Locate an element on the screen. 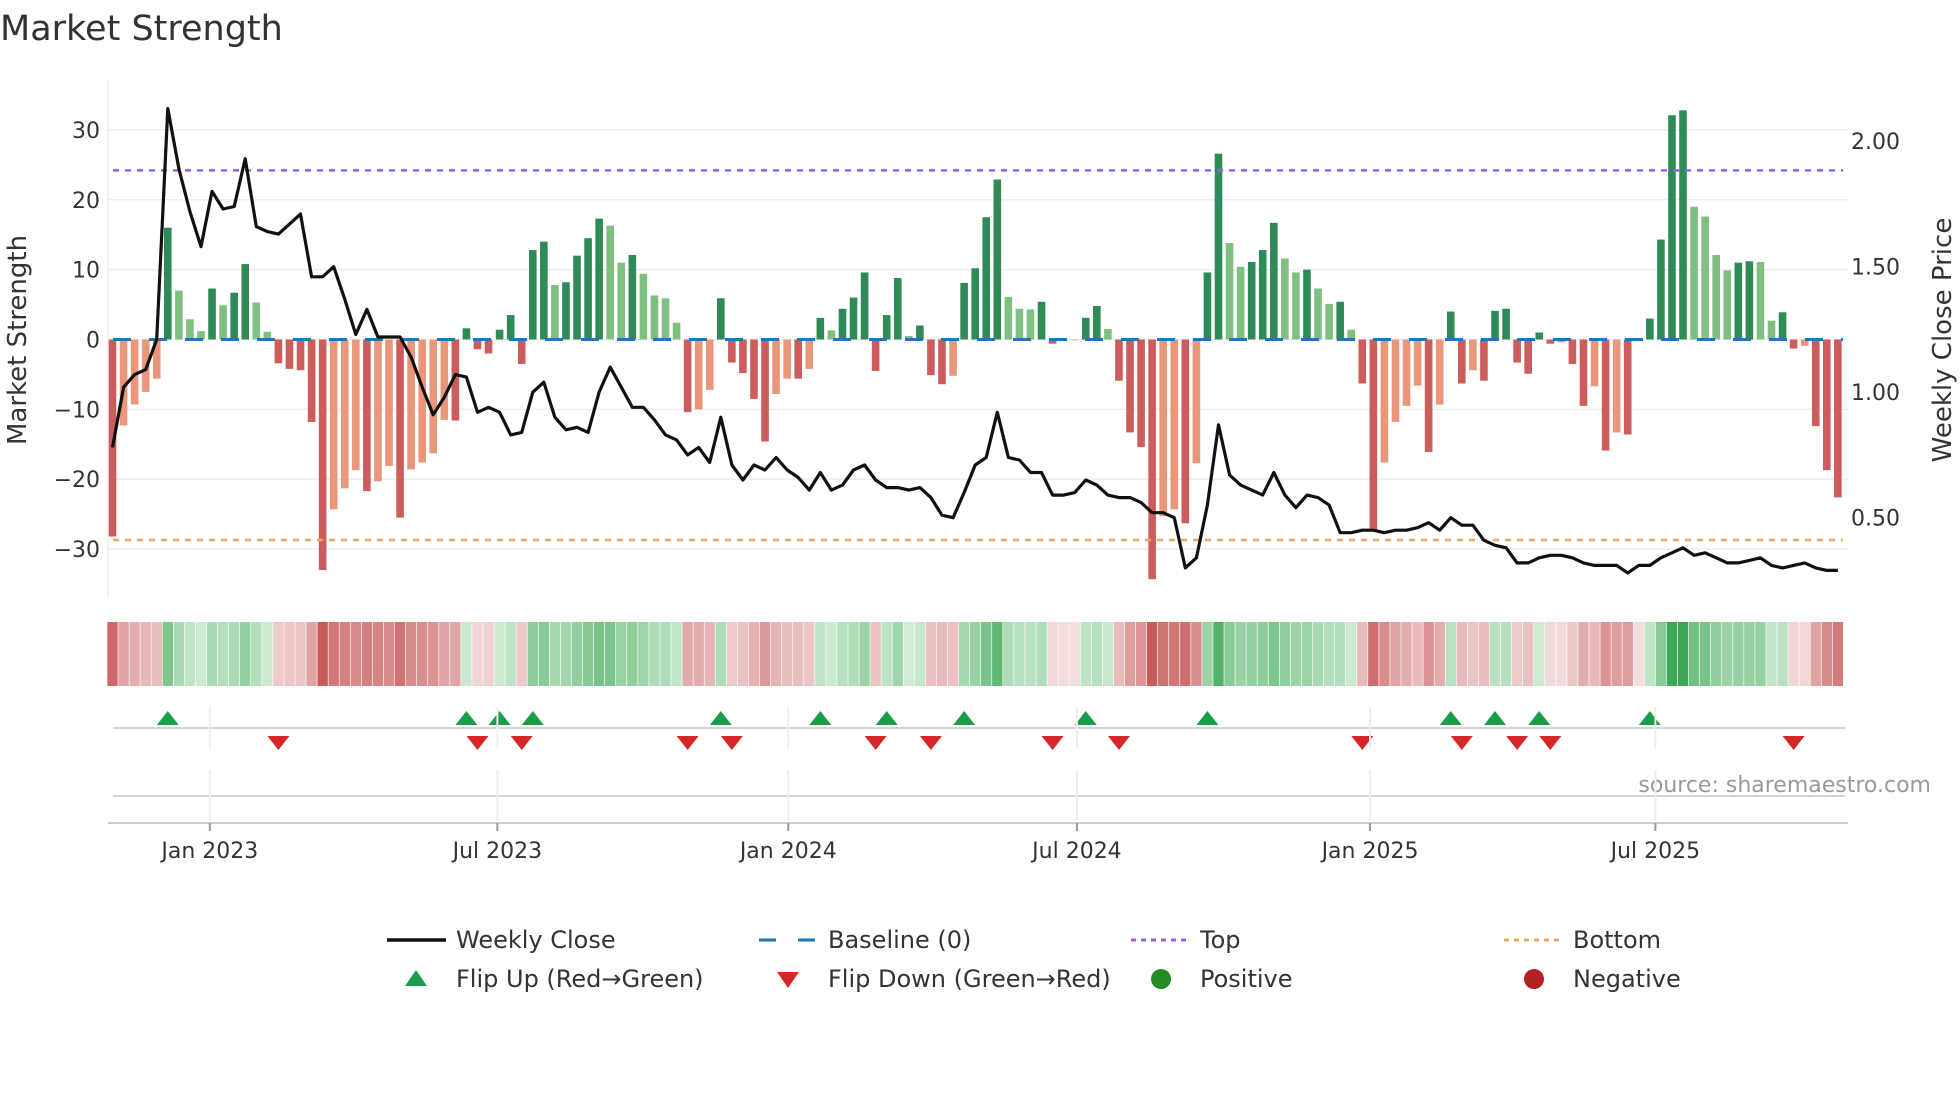 This screenshot has width=1960, height=1102. y-tick-label: 10 is located at coordinates (86, 271).